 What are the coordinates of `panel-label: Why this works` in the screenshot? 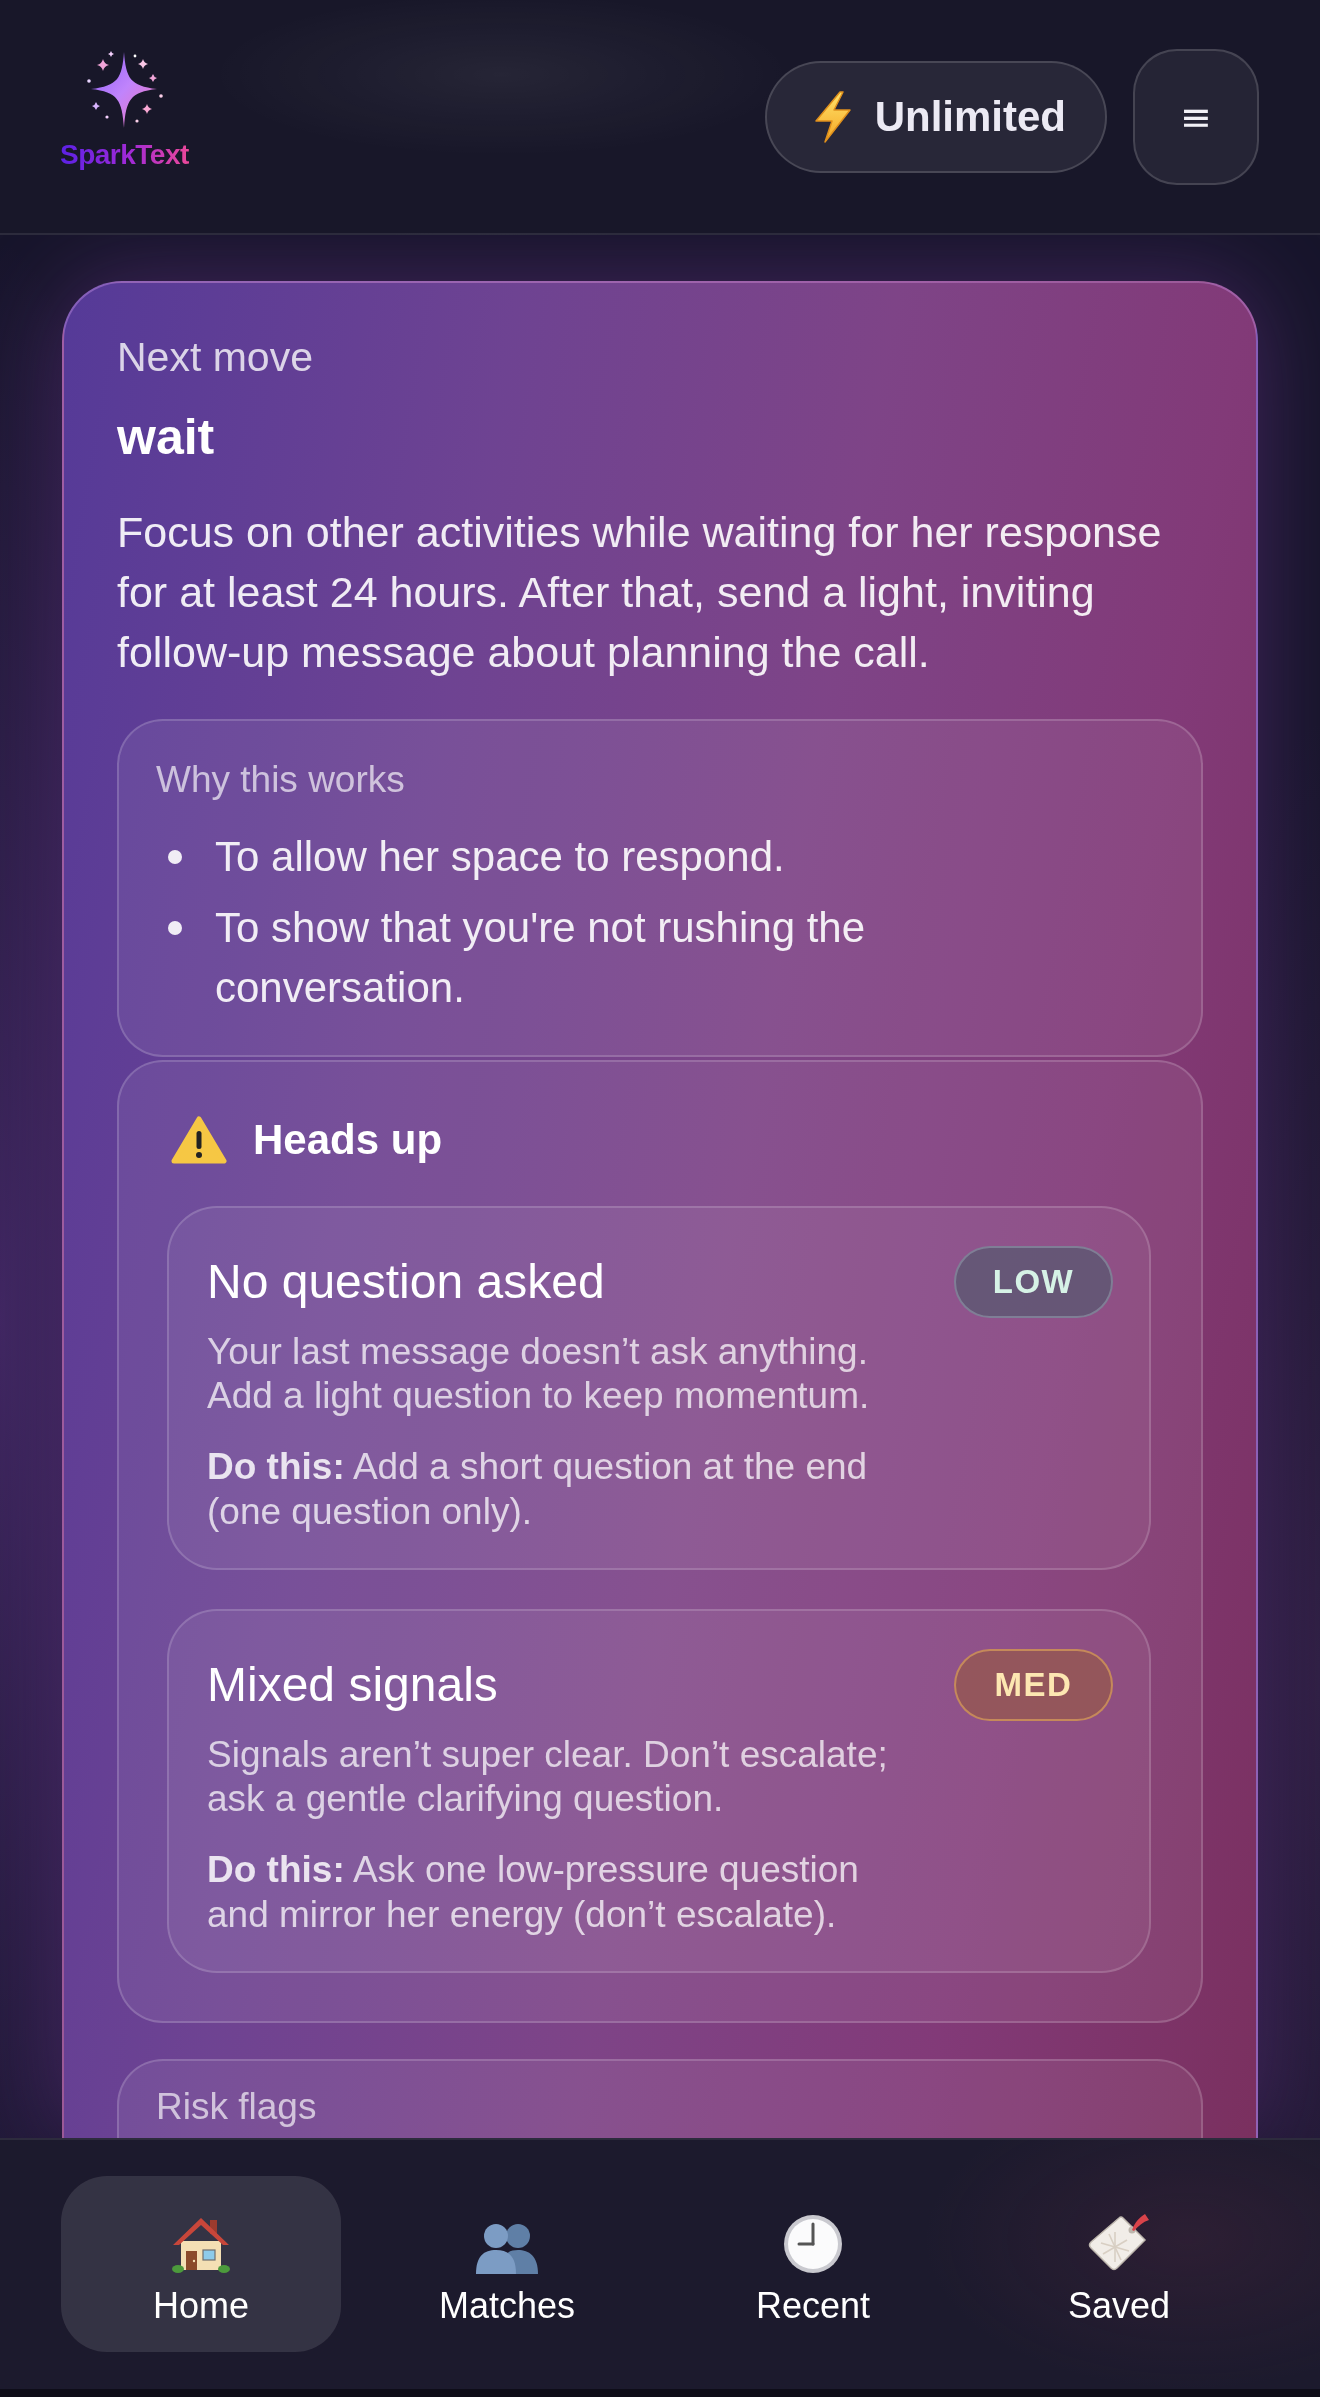 It's located at (281, 780).